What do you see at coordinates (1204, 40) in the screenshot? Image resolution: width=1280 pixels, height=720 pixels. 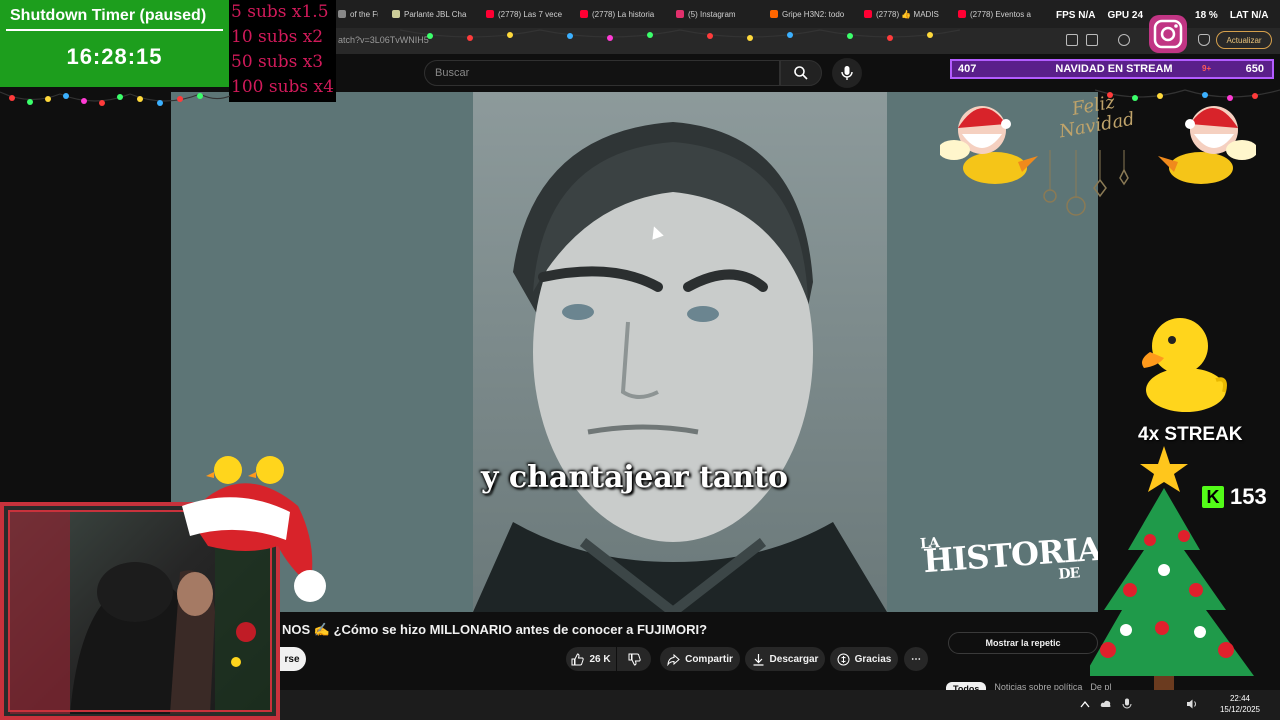 I see `shield-icon` at bounding box center [1204, 40].